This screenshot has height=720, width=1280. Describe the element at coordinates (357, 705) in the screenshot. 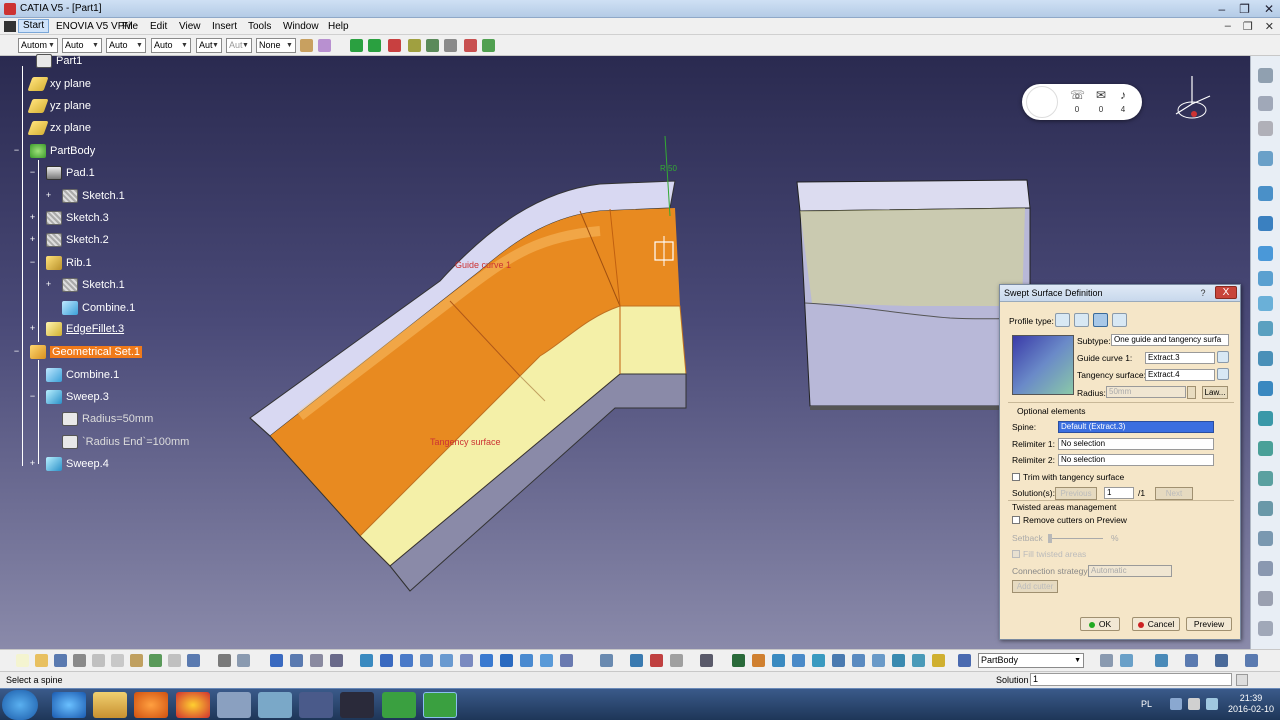

I see `app-icon` at that location.